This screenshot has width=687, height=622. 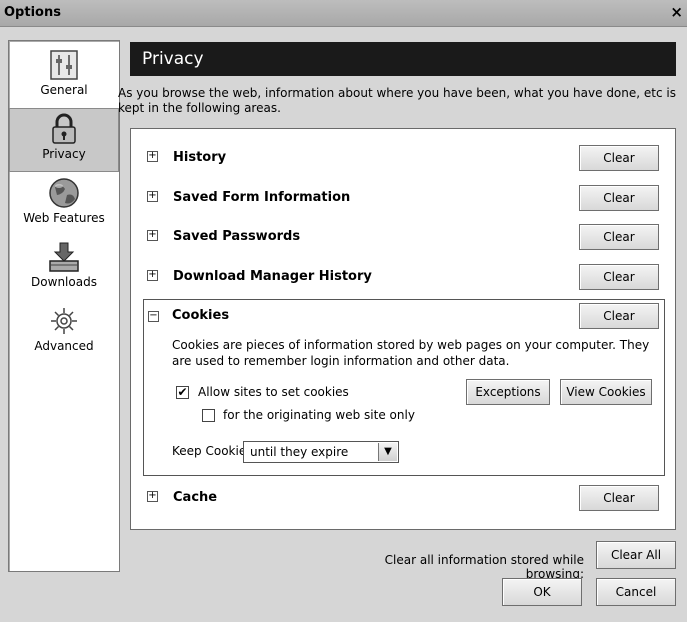 What do you see at coordinates (542, 592) in the screenshot?
I see `ok-button: OK` at bounding box center [542, 592].